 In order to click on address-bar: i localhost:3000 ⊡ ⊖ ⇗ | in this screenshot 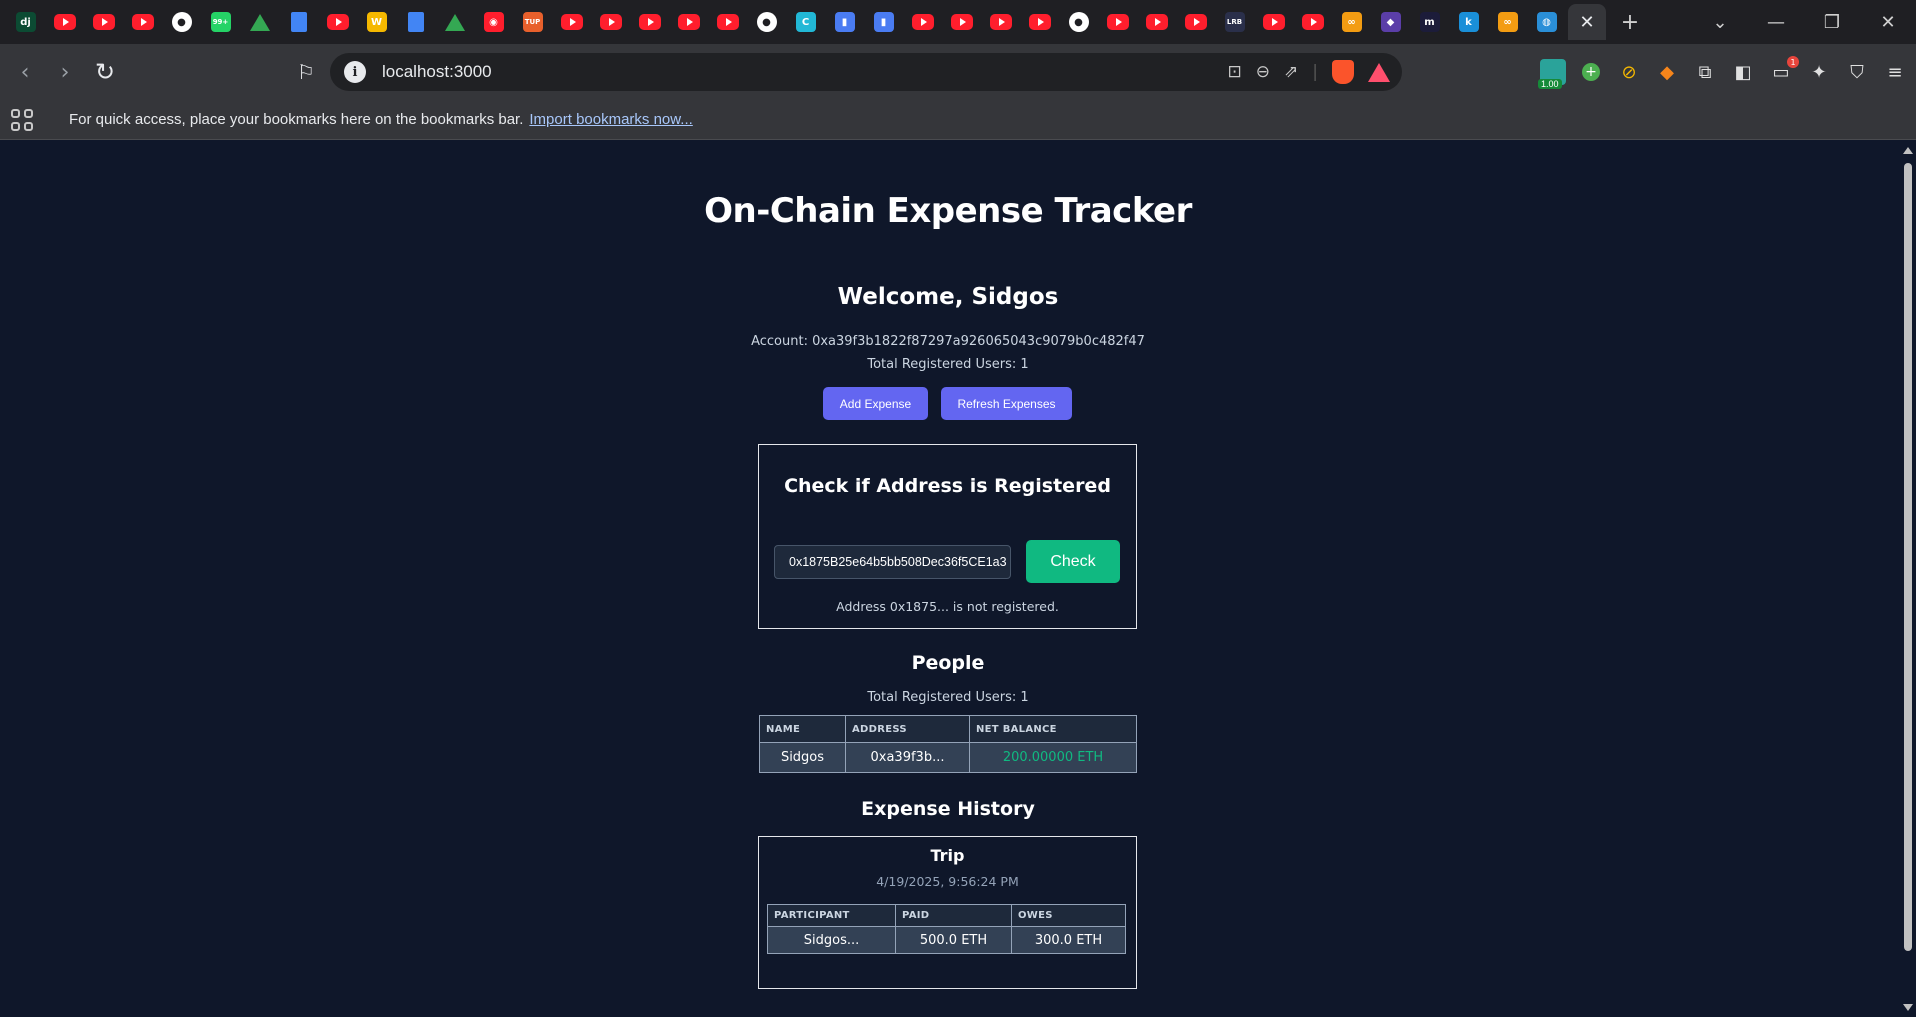, I will do `click(866, 72)`.